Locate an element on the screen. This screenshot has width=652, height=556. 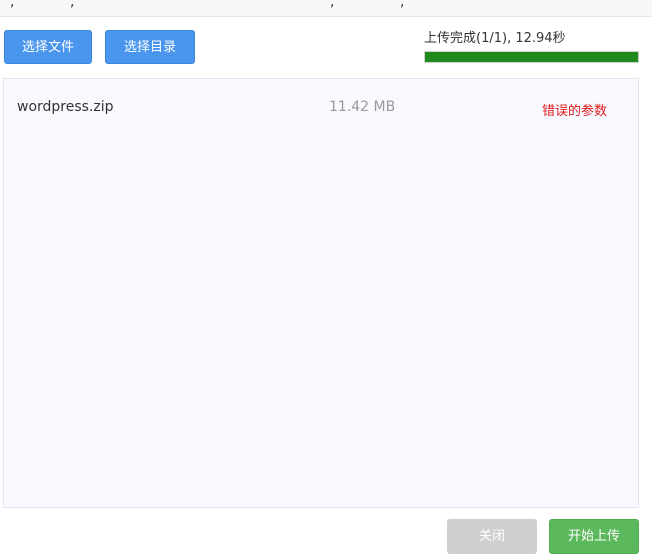
dialog-title-bar-clipped: , , , , is located at coordinates (326, 8).